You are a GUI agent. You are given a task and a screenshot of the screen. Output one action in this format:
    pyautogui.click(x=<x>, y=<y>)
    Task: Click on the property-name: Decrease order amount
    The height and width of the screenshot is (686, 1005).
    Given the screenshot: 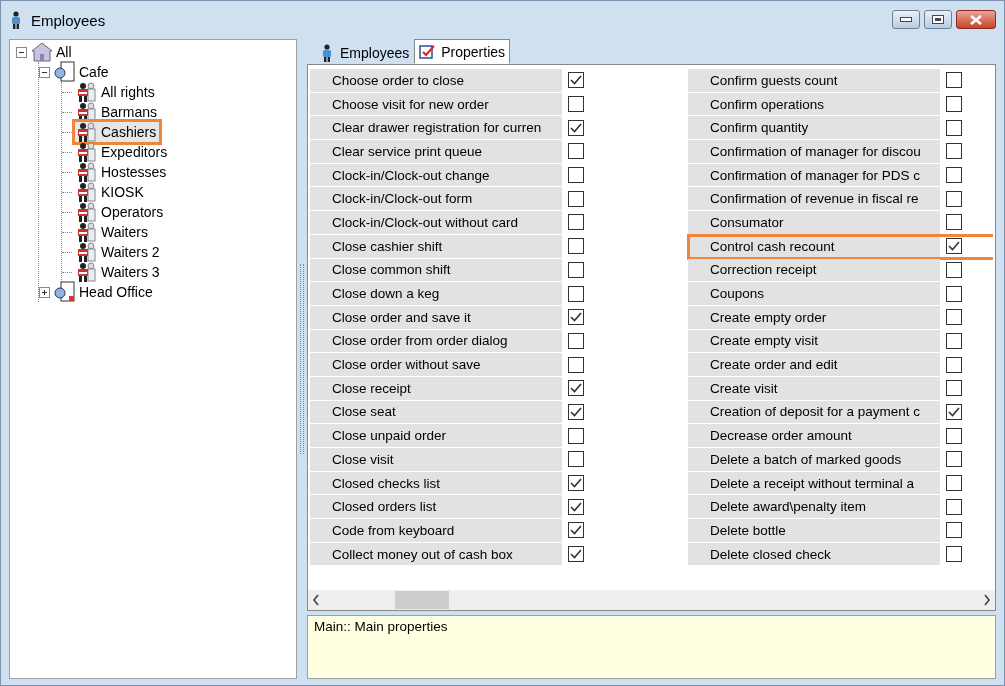 What is the action you would take?
    pyautogui.click(x=814, y=436)
    